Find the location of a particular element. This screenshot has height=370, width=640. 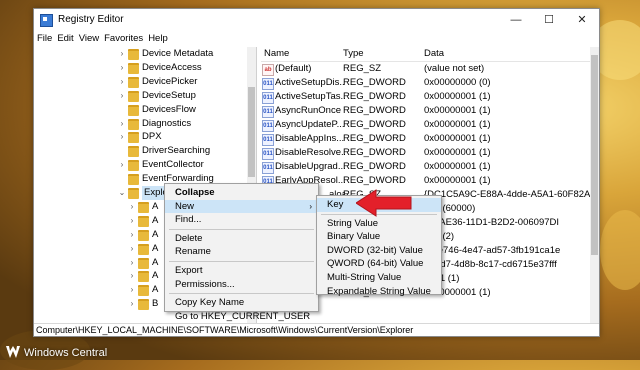

menu-item-delete: Delete is located at coordinates (241, 239).